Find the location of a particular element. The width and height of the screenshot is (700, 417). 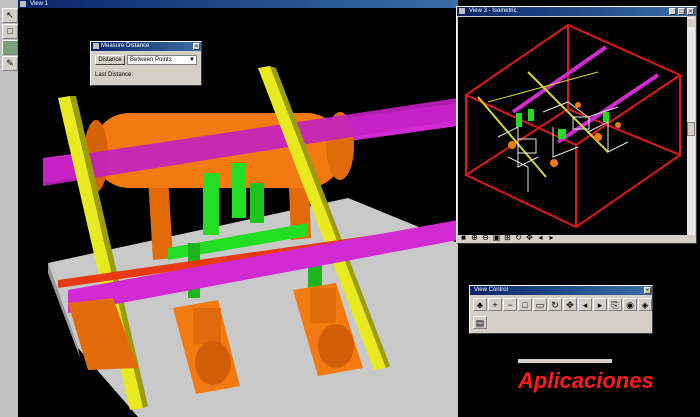

main-tool-strip: ↖ □ ✎ is located at coordinates (9, 208).